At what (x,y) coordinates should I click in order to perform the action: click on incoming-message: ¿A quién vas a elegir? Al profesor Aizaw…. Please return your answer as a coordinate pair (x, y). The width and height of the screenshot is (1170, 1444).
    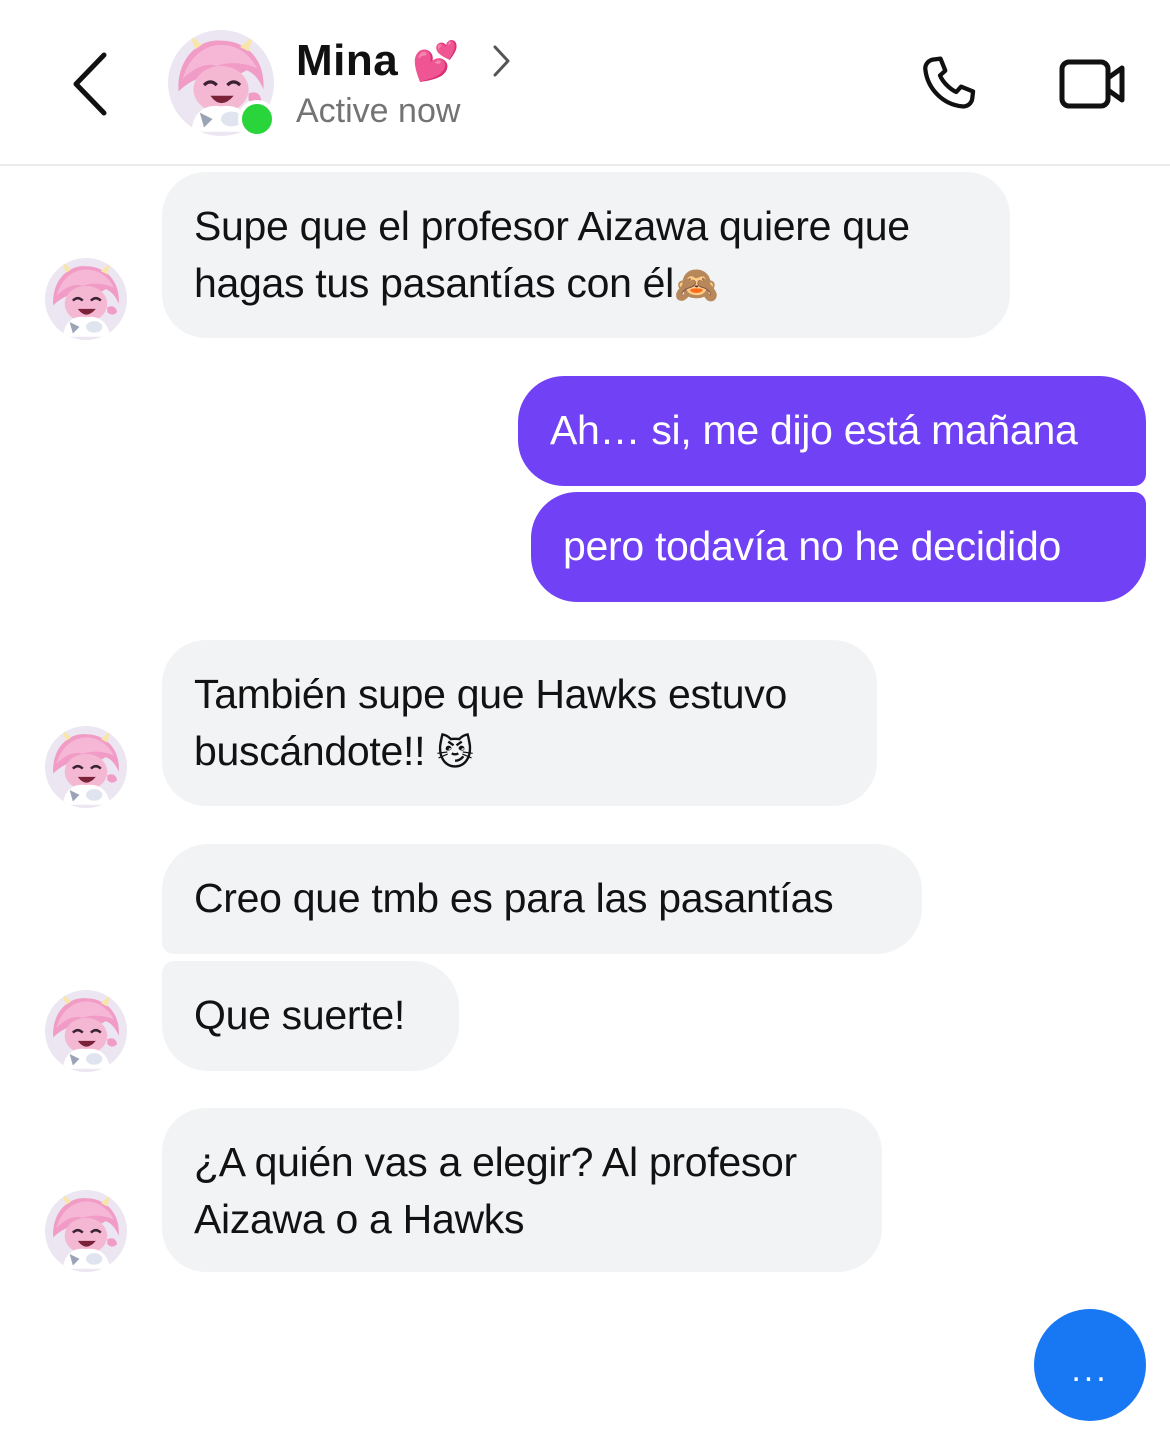
    Looking at the image, I should click on (522, 1190).